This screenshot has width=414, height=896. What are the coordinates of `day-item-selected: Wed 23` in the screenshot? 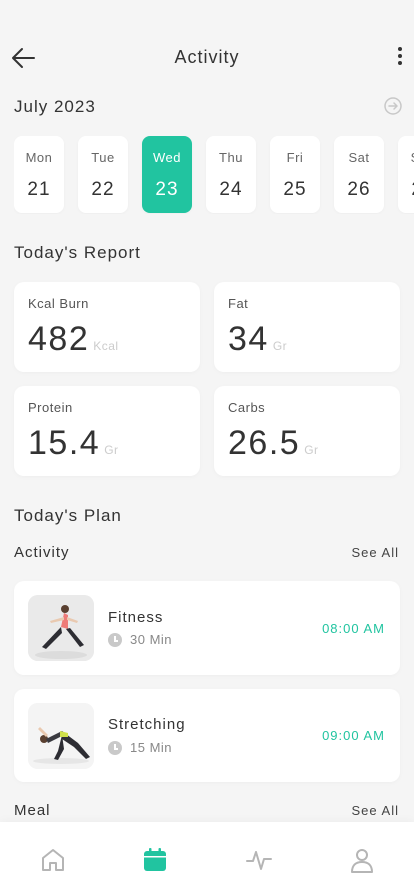 It's located at (167, 174).